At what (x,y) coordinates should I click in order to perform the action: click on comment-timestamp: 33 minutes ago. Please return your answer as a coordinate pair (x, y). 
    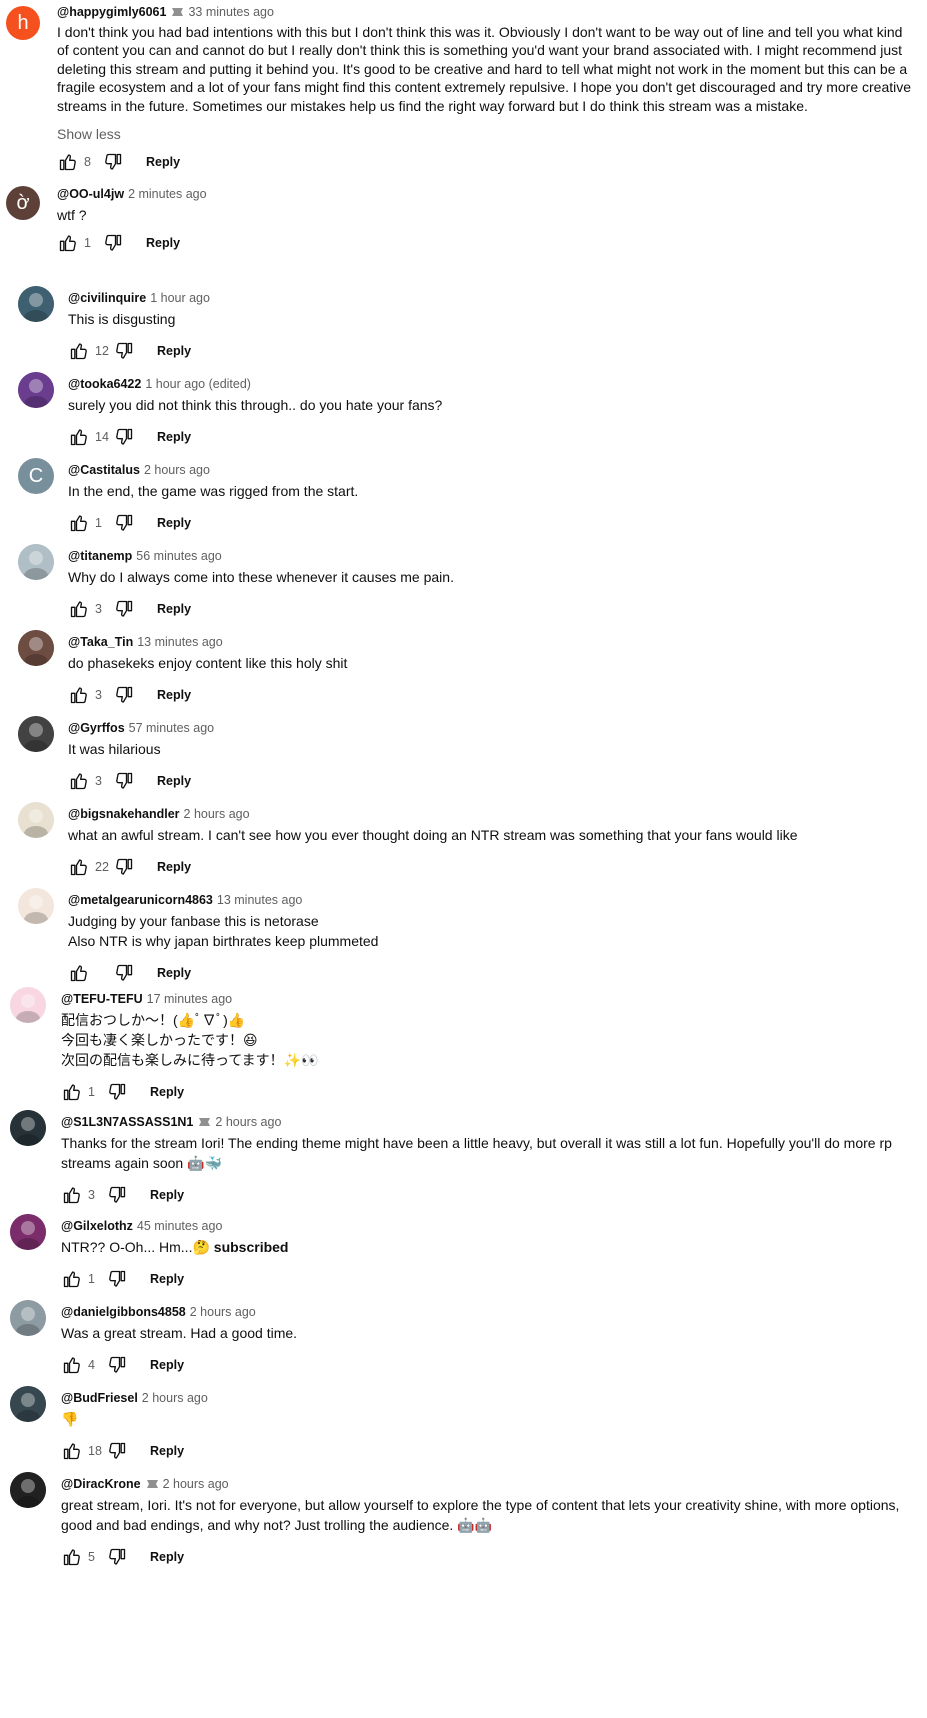
    Looking at the image, I should click on (230, 12).